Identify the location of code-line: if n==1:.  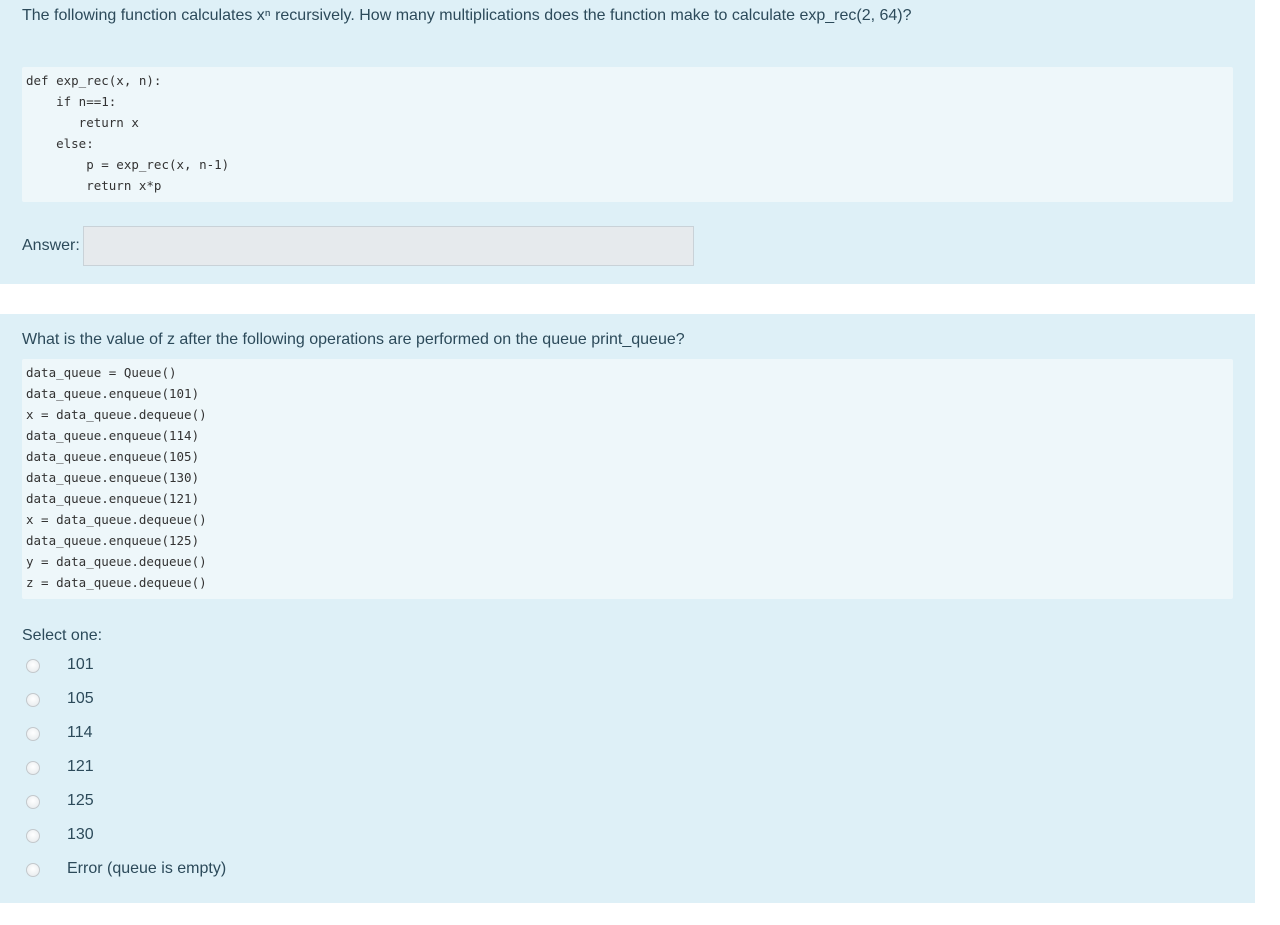
(71, 101).